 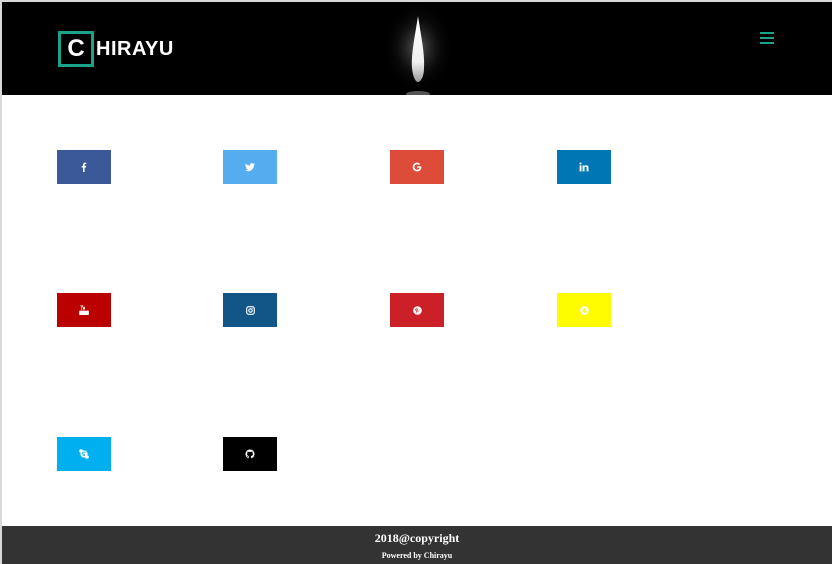 What do you see at coordinates (417, 555) in the screenshot?
I see `footer-powered-by: Powered by Chirayu` at bounding box center [417, 555].